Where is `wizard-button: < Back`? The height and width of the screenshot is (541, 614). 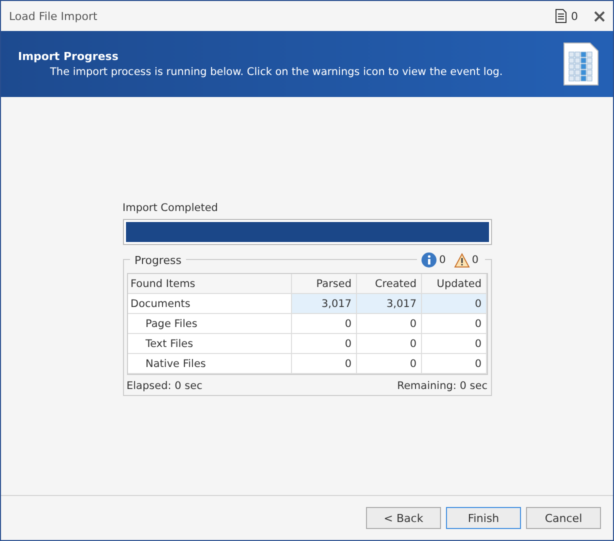
wizard-button: < Back is located at coordinates (403, 518).